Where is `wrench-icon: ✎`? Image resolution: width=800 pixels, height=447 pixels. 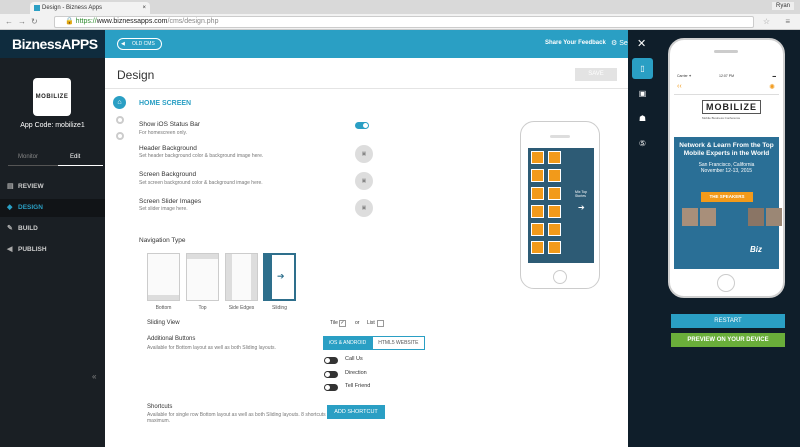
wrench-icon: ✎ is located at coordinates (10, 228).